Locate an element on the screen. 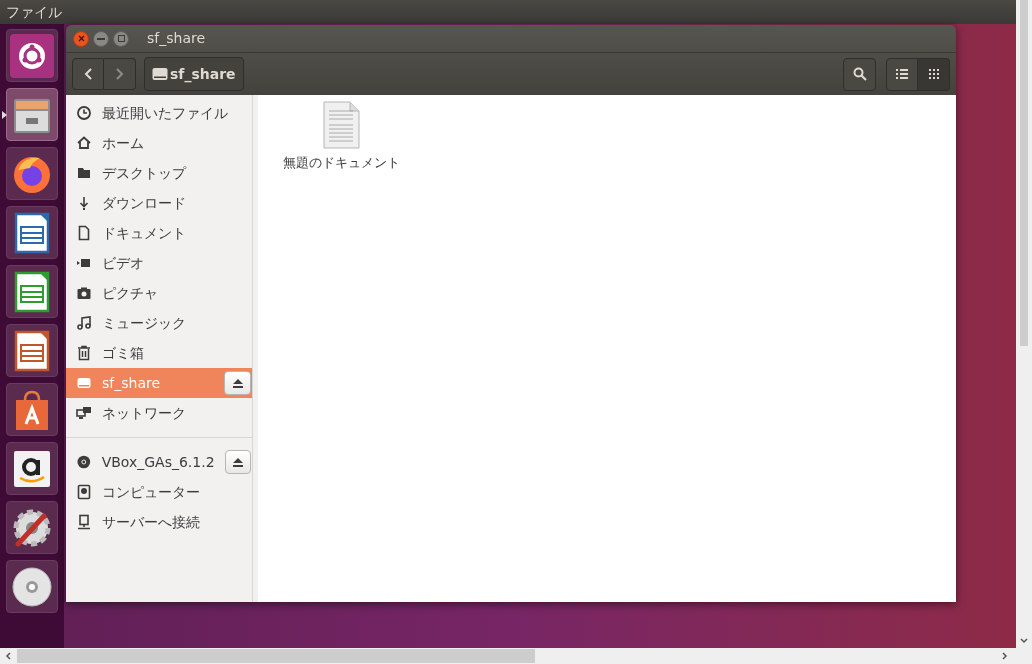 This screenshot has width=1032, height=664. forward-button is located at coordinates (120, 74).